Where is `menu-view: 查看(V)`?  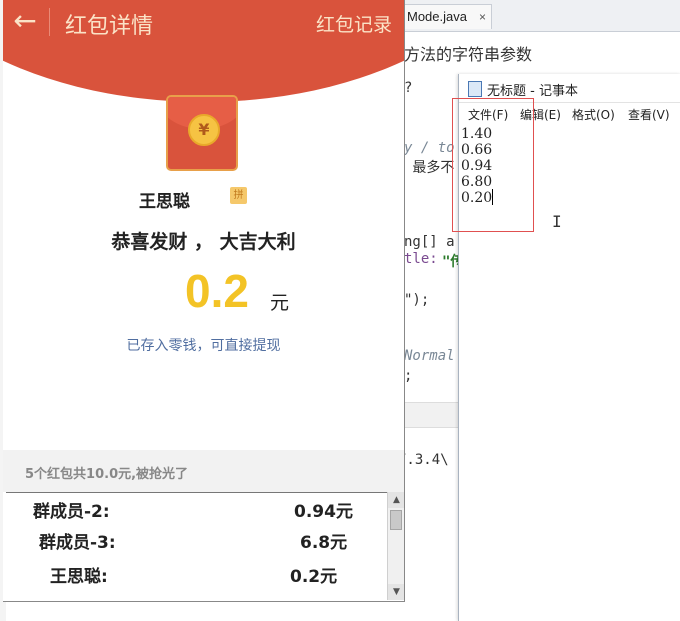 menu-view: 查看(V) is located at coordinates (649, 114).